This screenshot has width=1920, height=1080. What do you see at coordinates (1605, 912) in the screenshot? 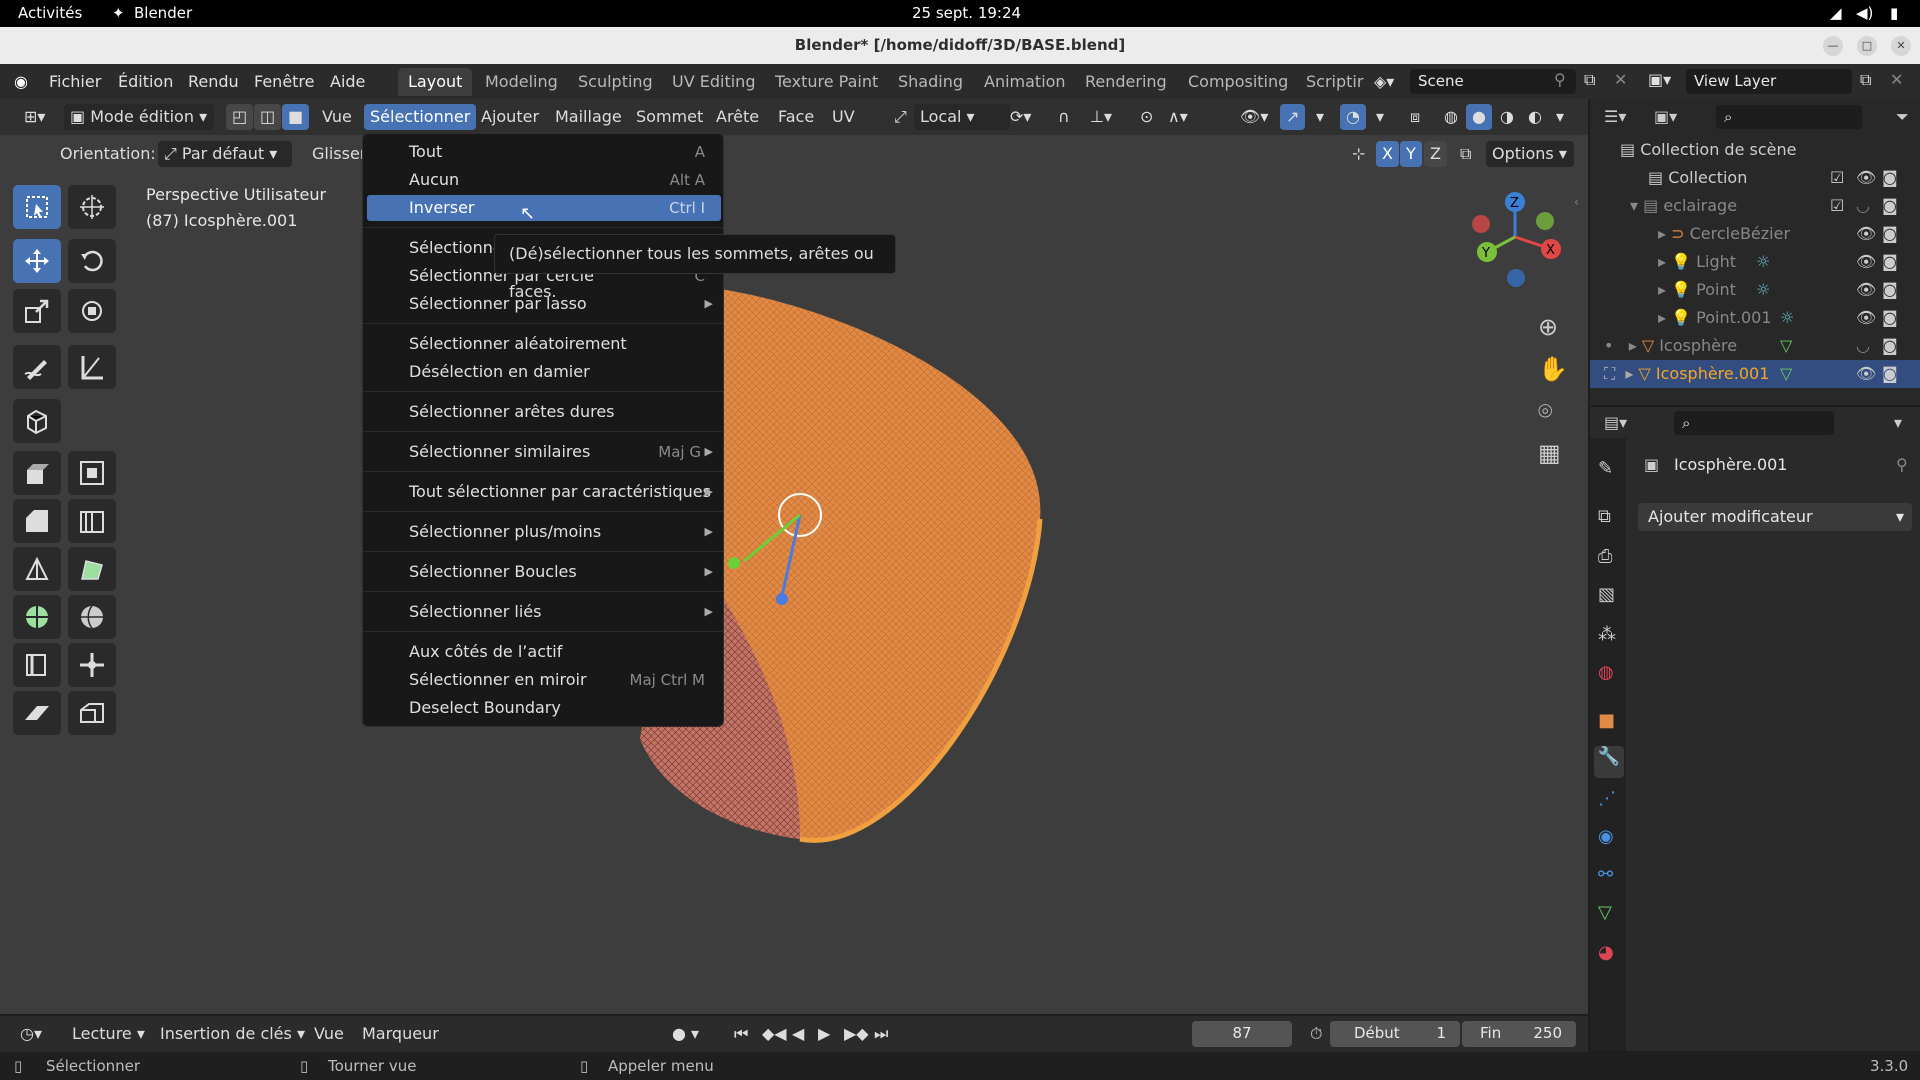
I see `data-tab-icon: ▽` at bounding box center [1605, 912].